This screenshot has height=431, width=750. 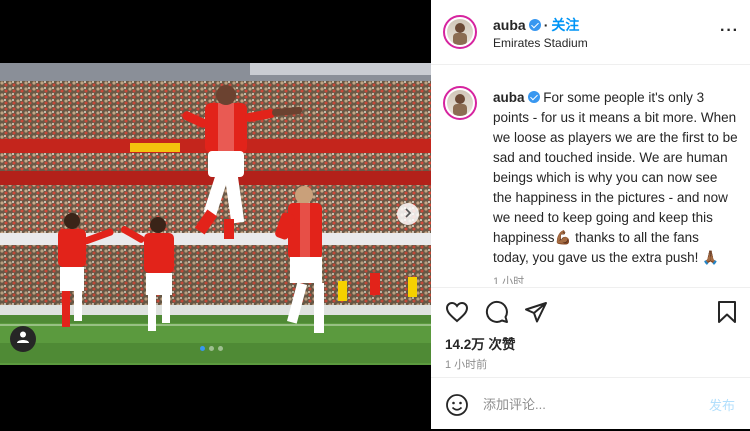 What do you see at coordinates (457, 312) in the screenshot?
I see `heart-icon` at bounding box center [457, 312].